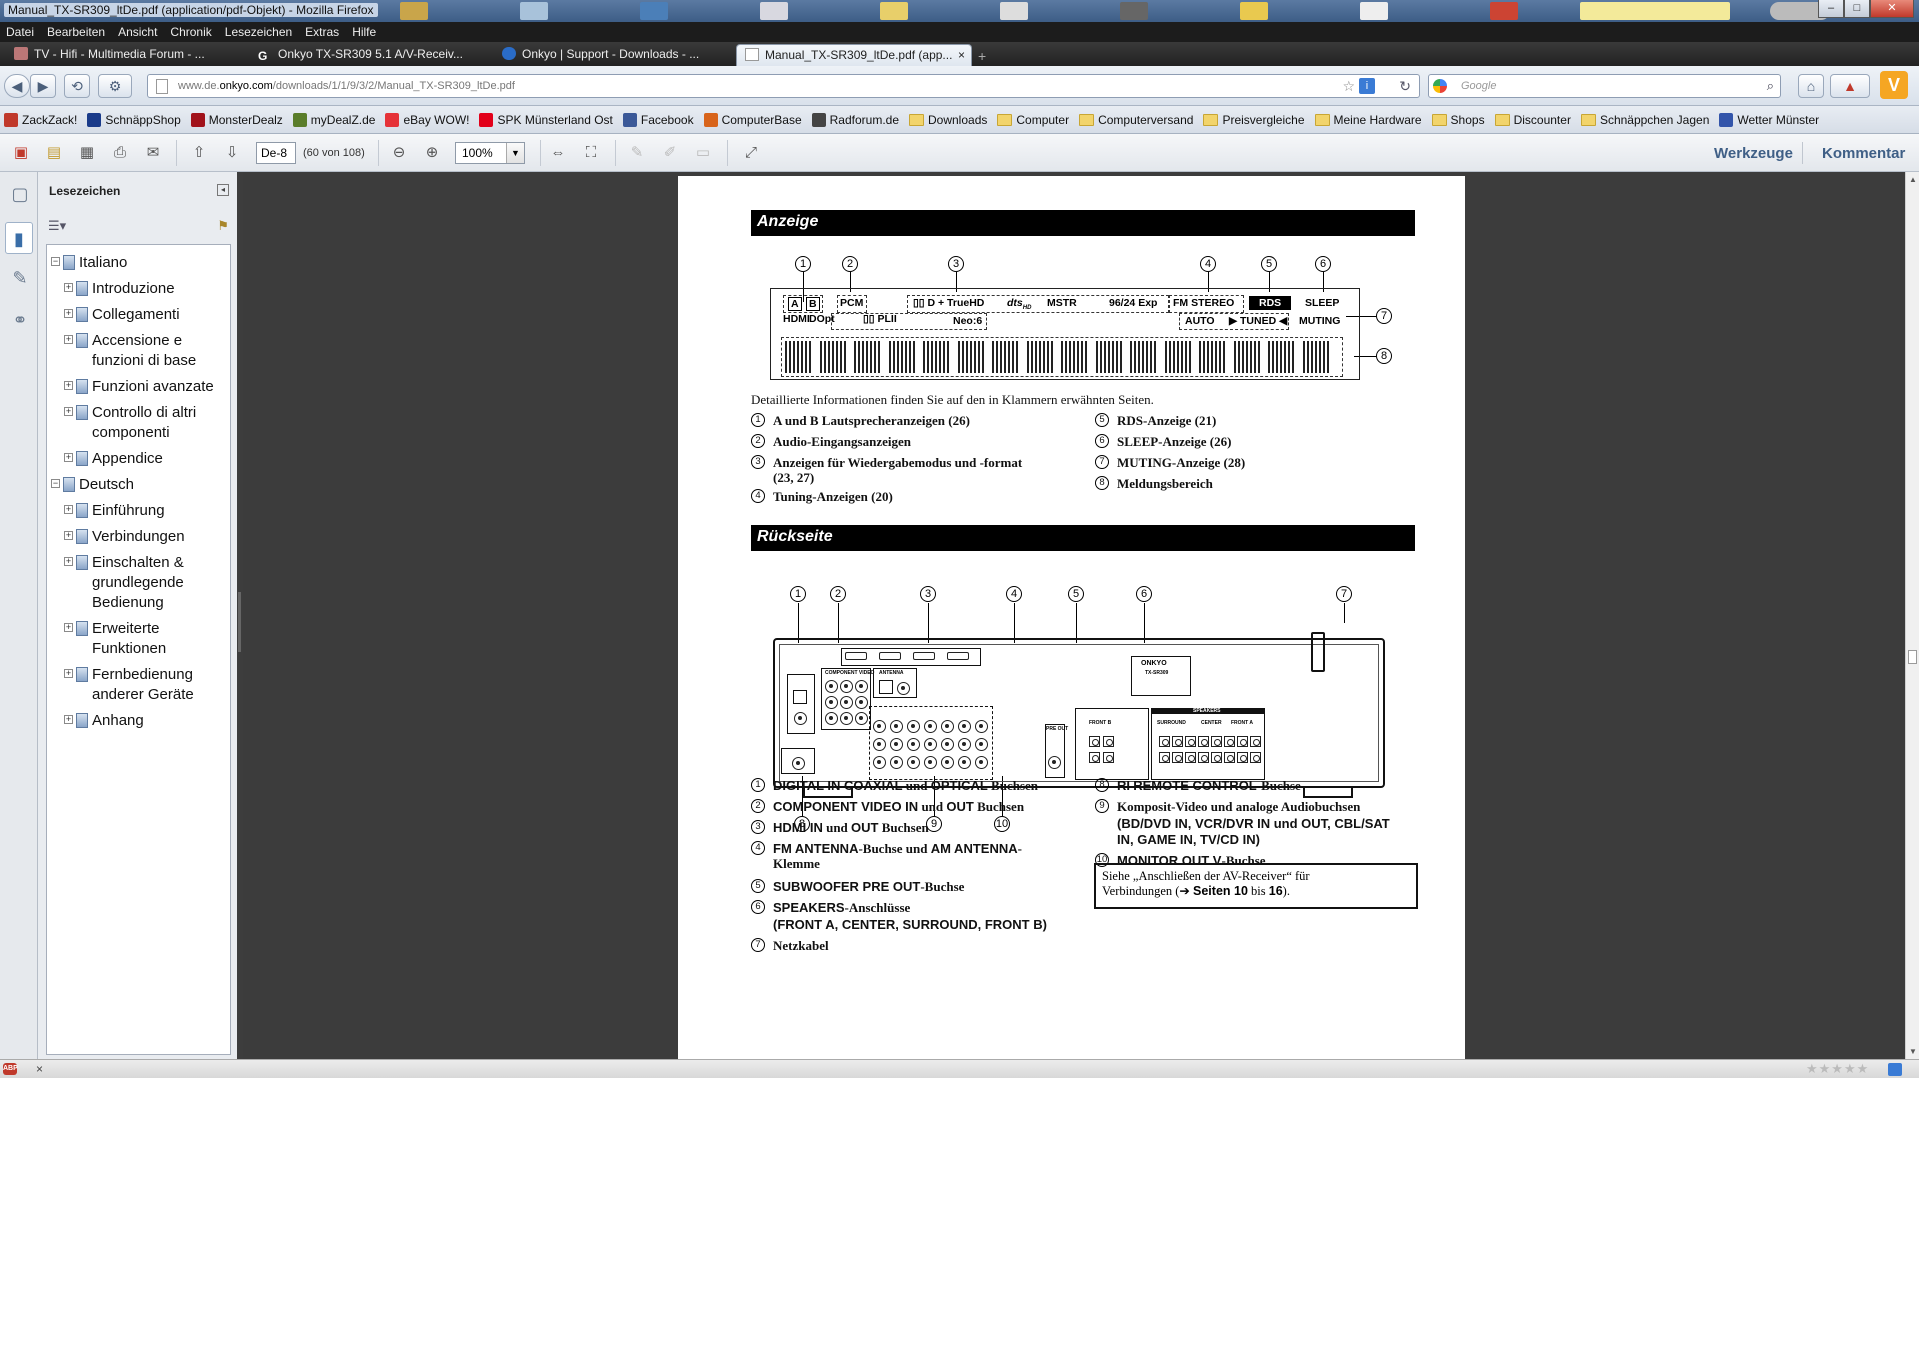 The image size is (1919, 1345). Describe the element at coordinates (1837, 1069) in the screenshot. I see `rating-stars: ★★★★★` at that location.